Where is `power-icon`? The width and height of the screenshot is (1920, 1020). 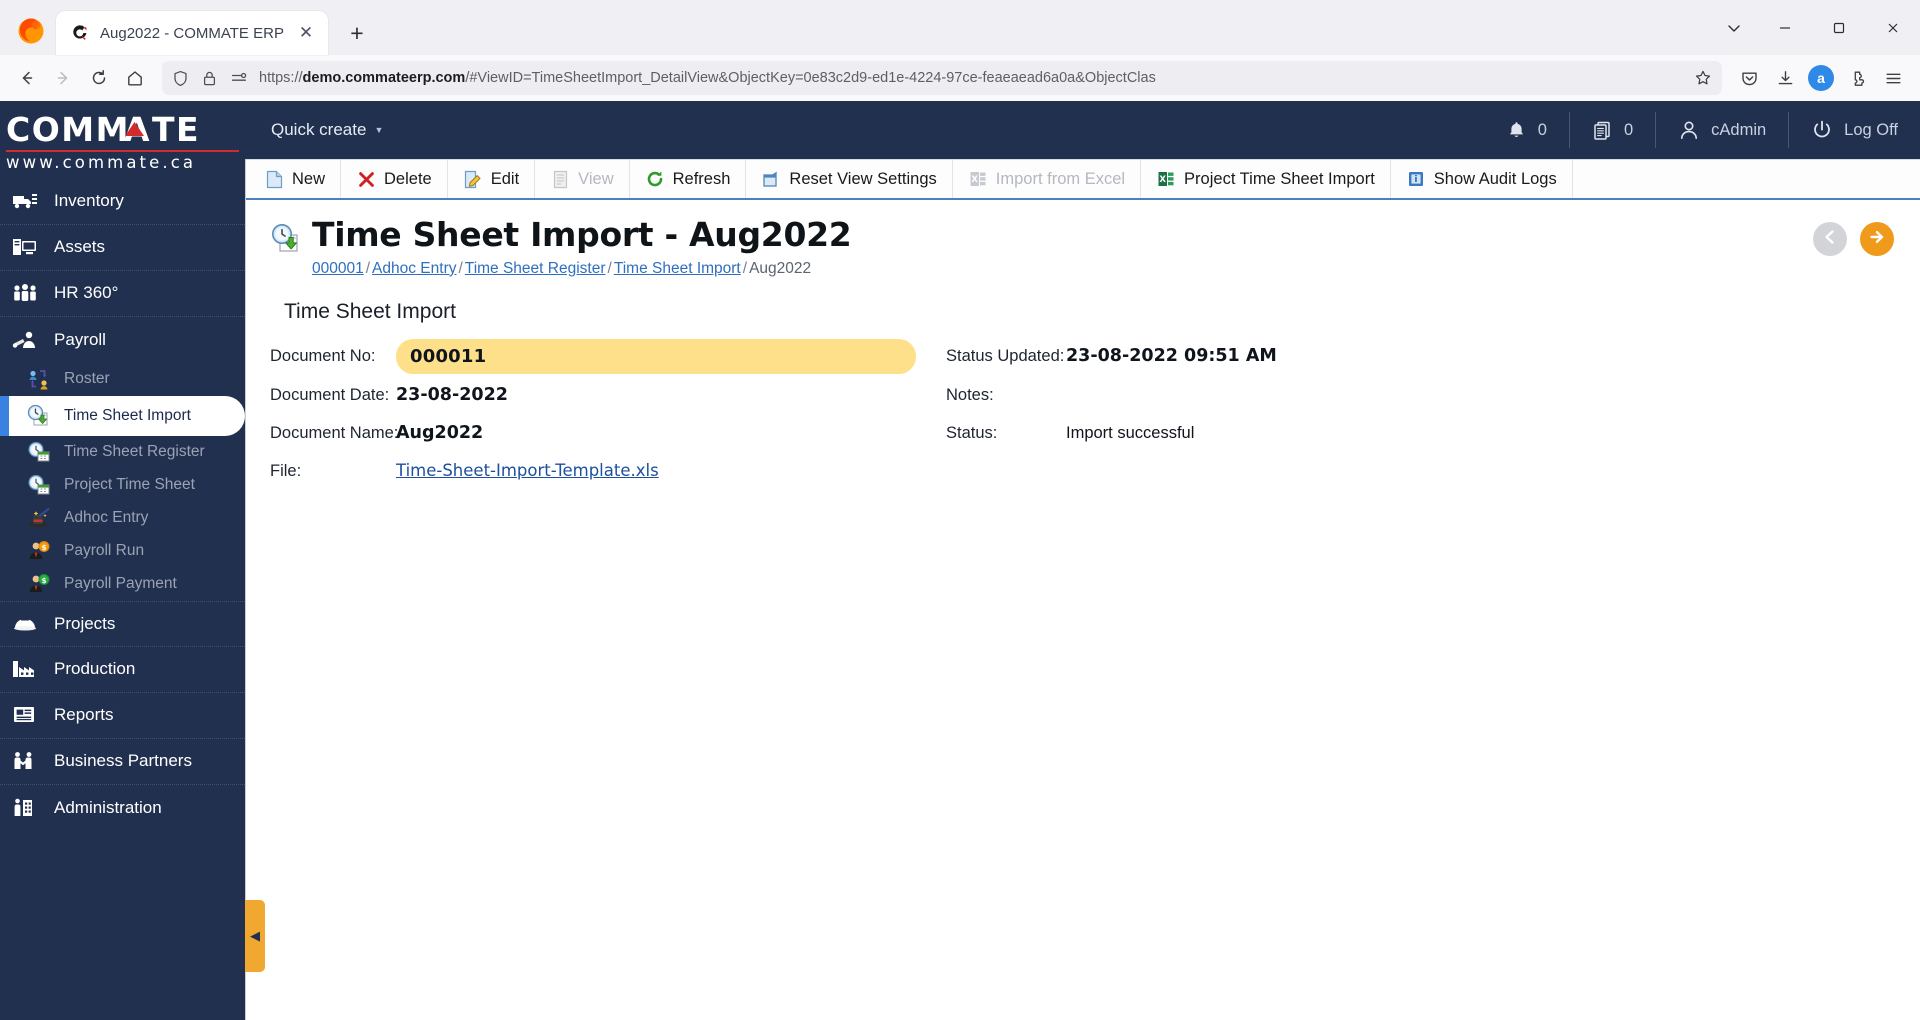
power-icon is located at coordinates (1822, 130).